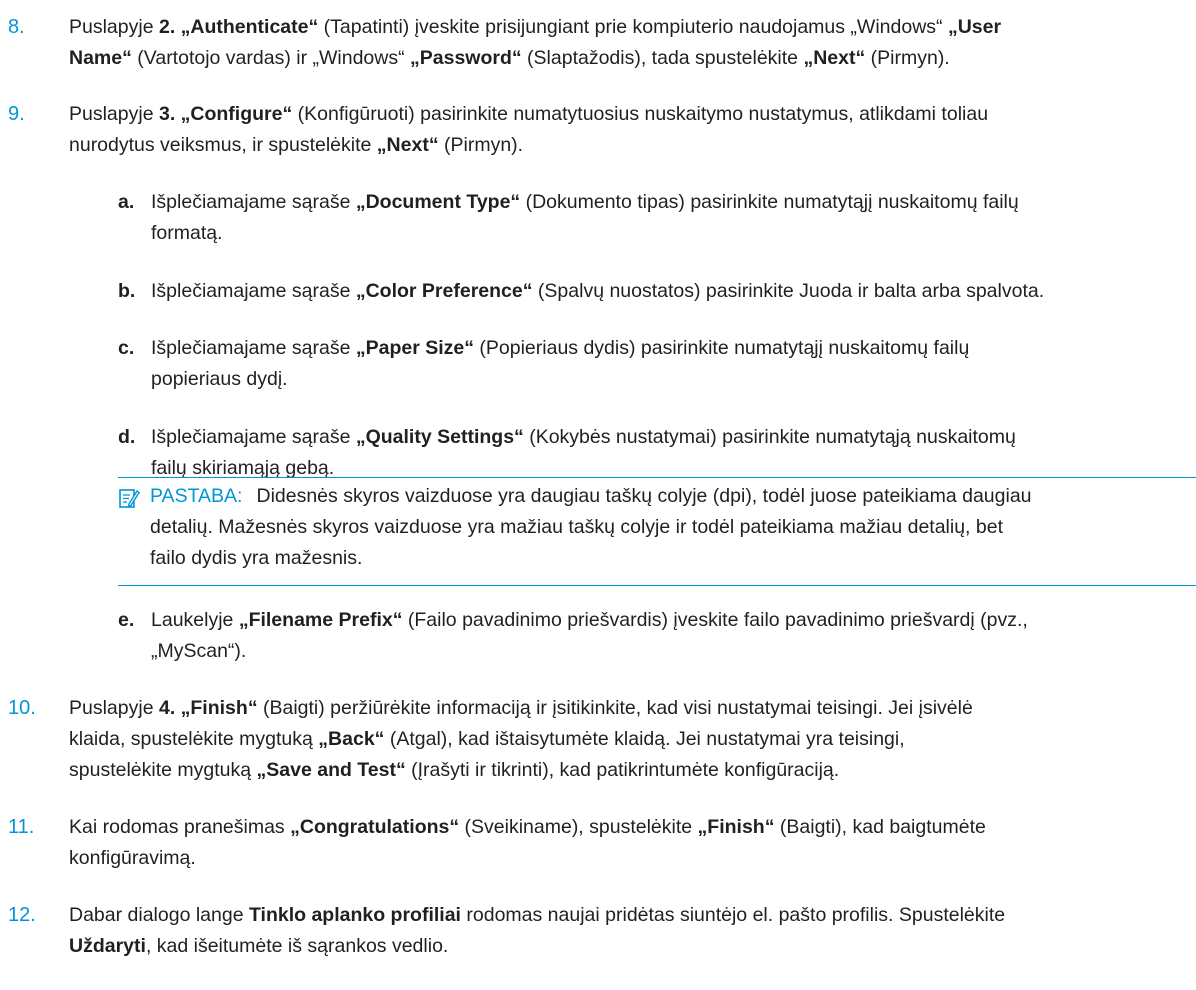 This screenshot has height=990, width=1196. I want to click on step-number: 12., so click(22, 915).